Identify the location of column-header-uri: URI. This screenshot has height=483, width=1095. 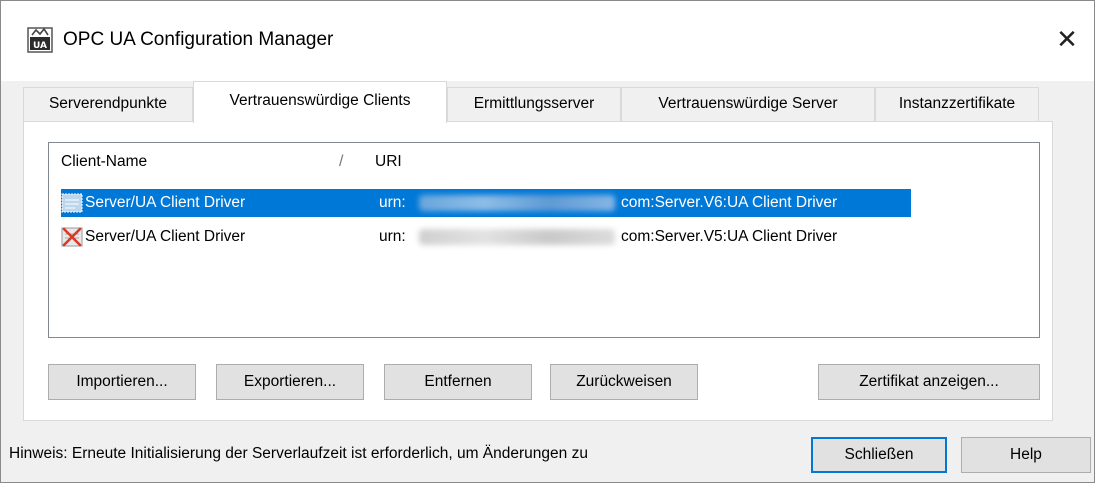
(388, 162).